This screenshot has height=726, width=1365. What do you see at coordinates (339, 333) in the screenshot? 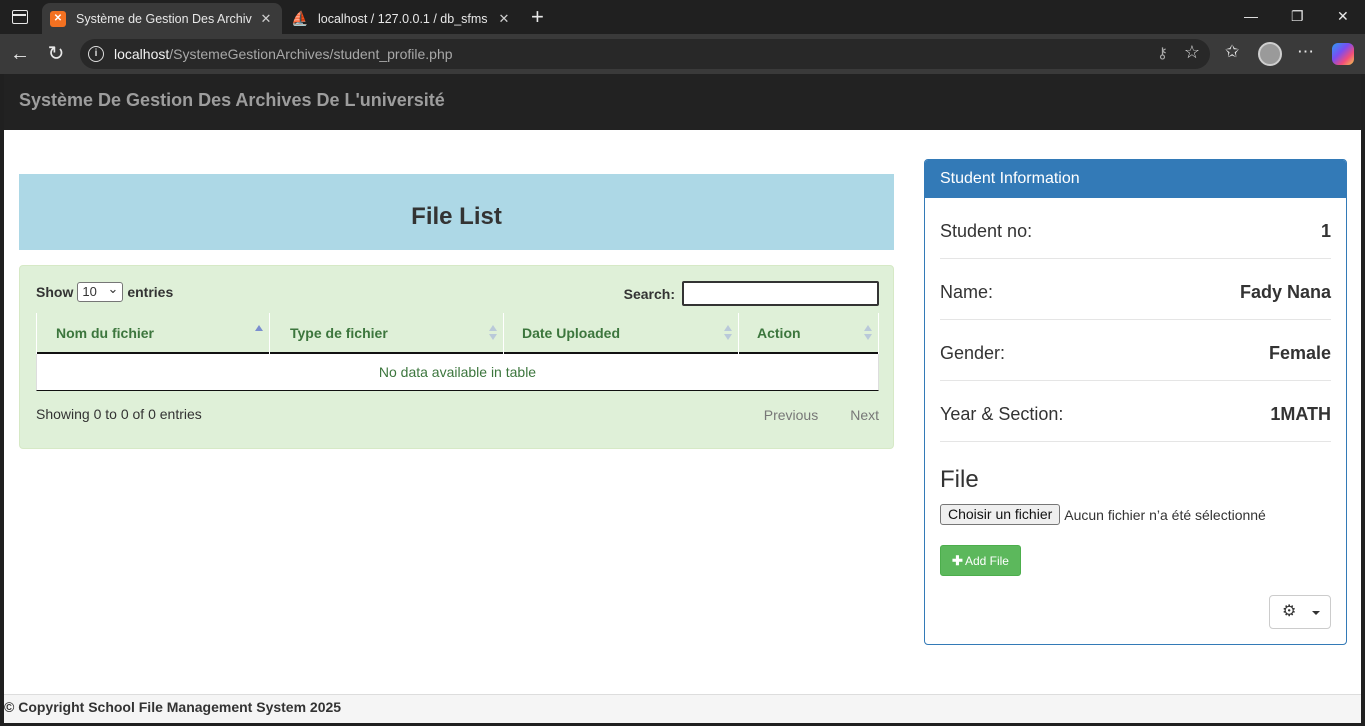
I see `column-label: Type de fichier` at bounding box center [339, 333].